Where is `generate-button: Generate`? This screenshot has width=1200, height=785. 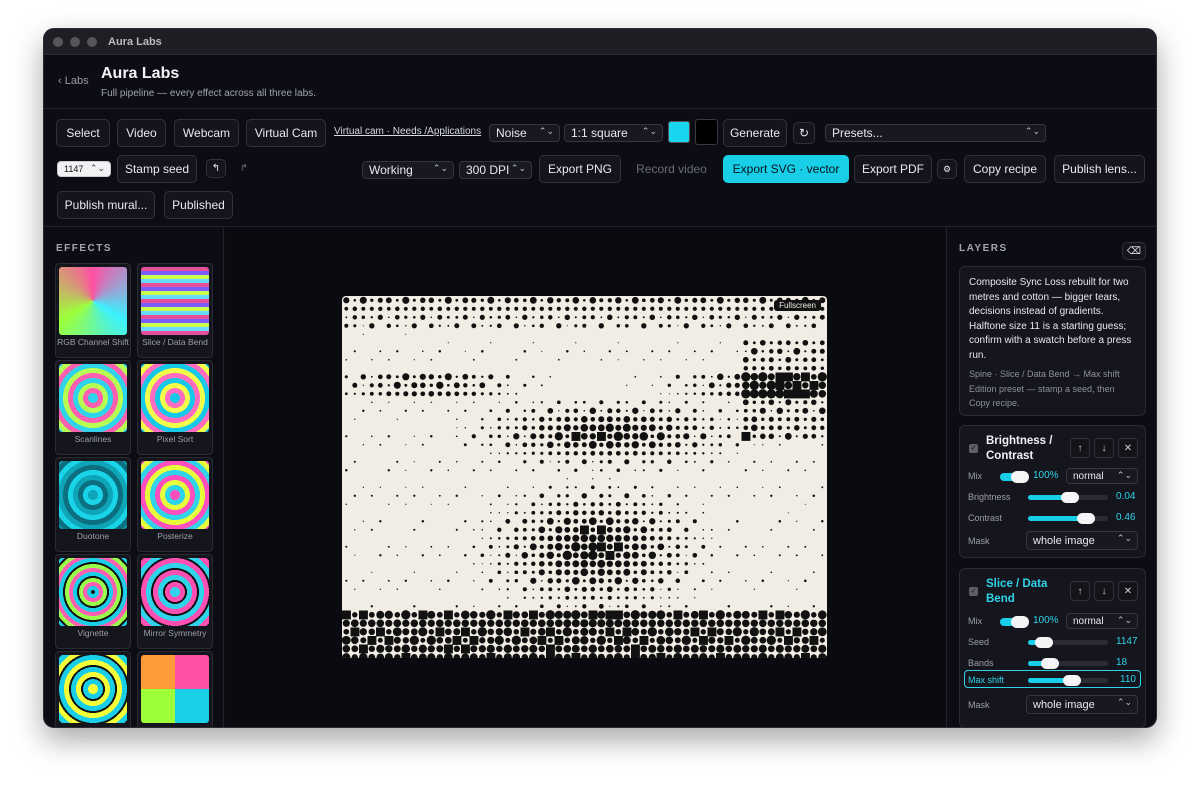
generate-button: Generate is located at coordinates (755, 133).